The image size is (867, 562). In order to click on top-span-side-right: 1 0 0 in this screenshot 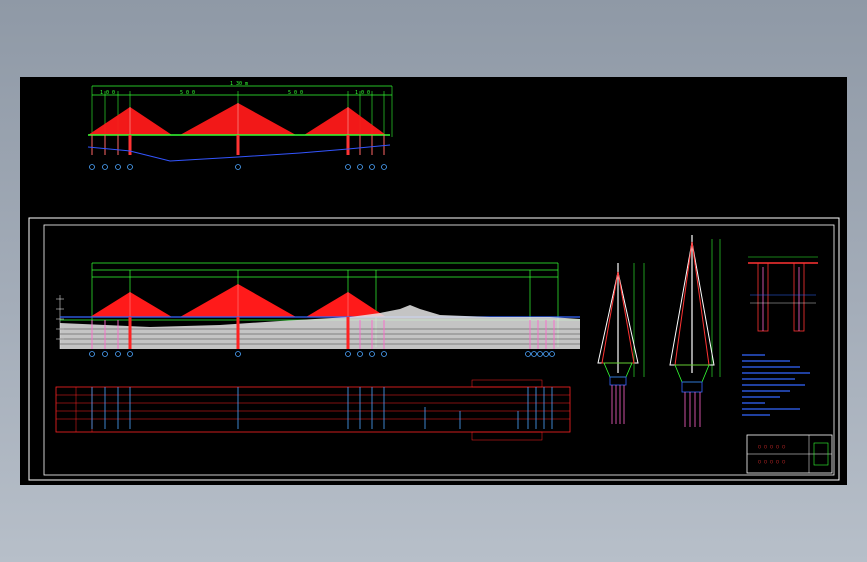, I will do `click(362, 93)`.